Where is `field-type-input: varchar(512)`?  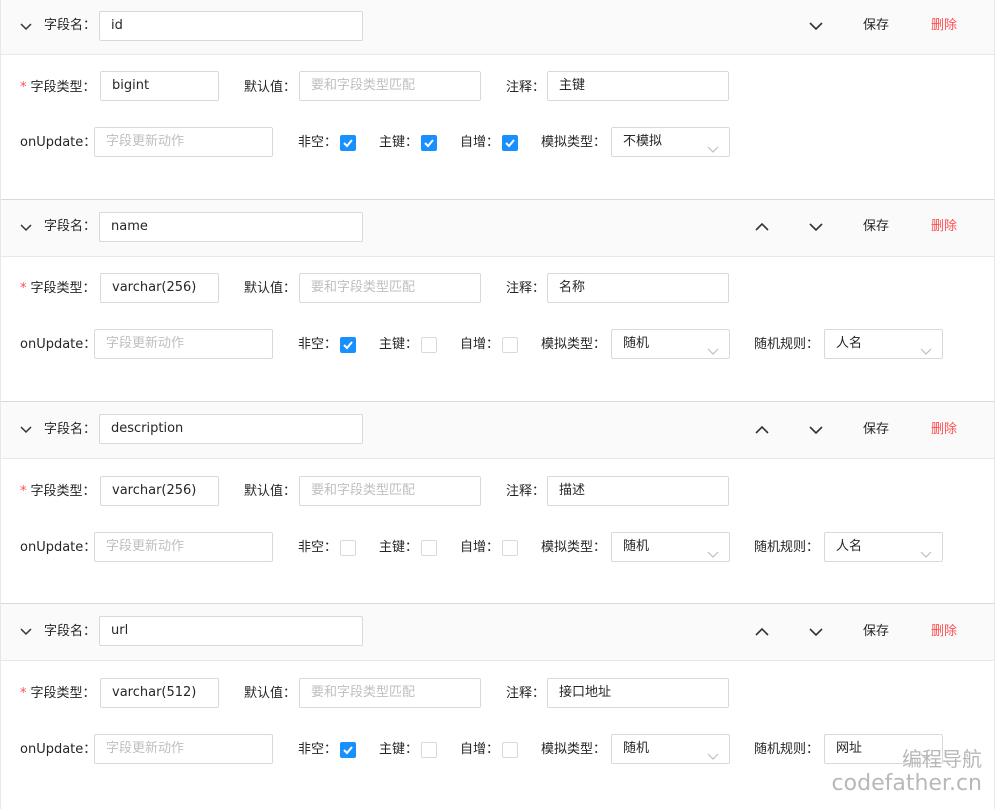
field-type-input: varchar(512) is located at coordinates (159, 693).